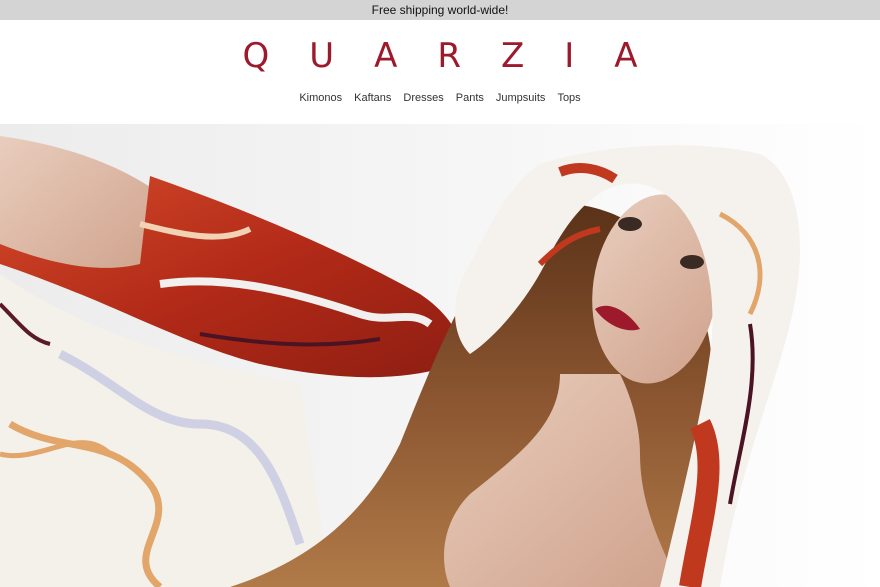  What do you see at coordinates (320, 98) in the screenshot?
I see `nav-item-kimonos: Kimonos` at bounding box center [320, 98].